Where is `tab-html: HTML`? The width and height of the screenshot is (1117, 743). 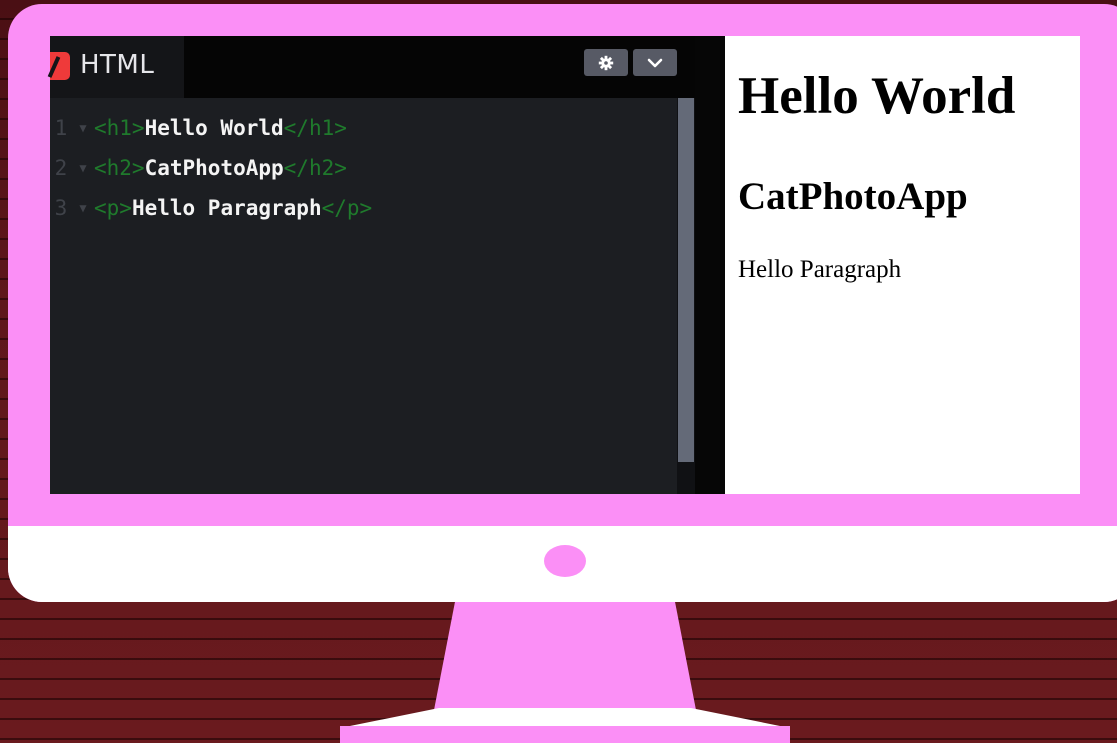 tab-html: HTML is located at coordinates (117, 67).